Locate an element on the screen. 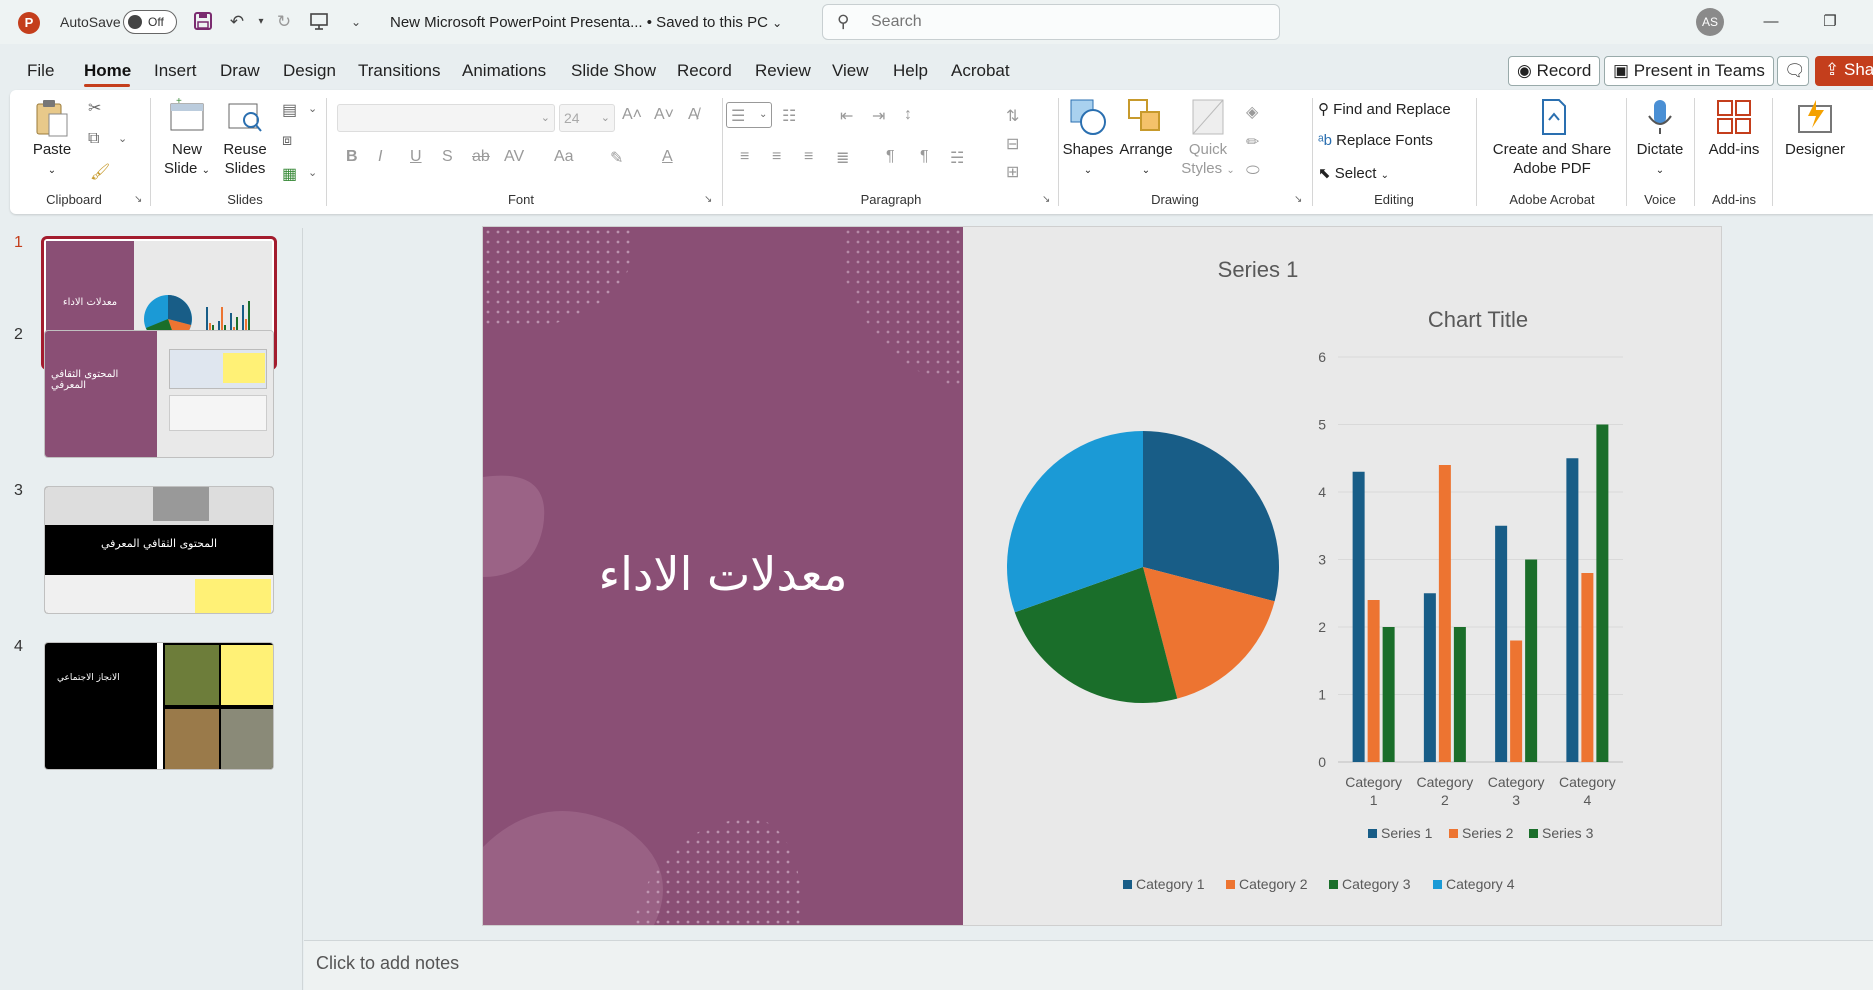 The image size is (1873, 990). font-color-icon: A is located at coordinates (667, 157).